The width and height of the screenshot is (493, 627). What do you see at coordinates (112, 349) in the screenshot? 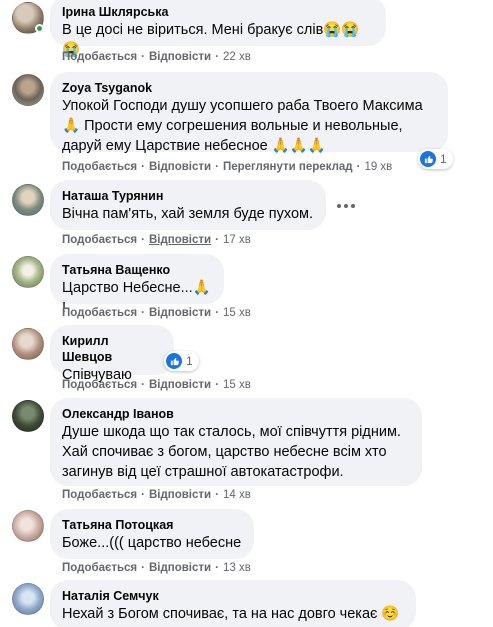
I see `comment-author: Кирилл Шевцов` at bounding box center [112, 349].